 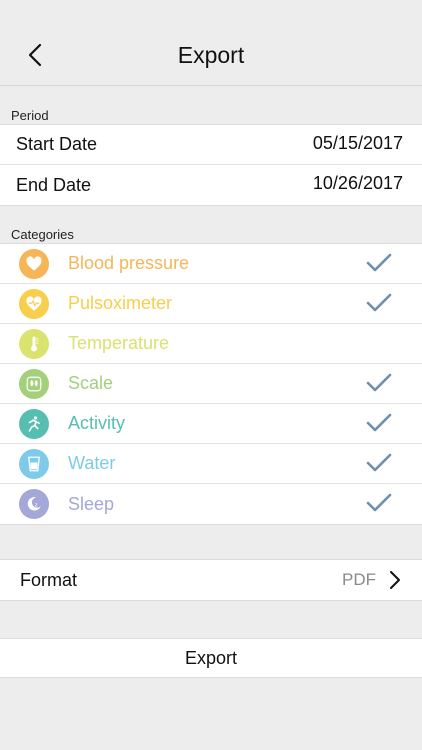 I want to click on categories-section-label: Categories, so click(x=42, y=234).